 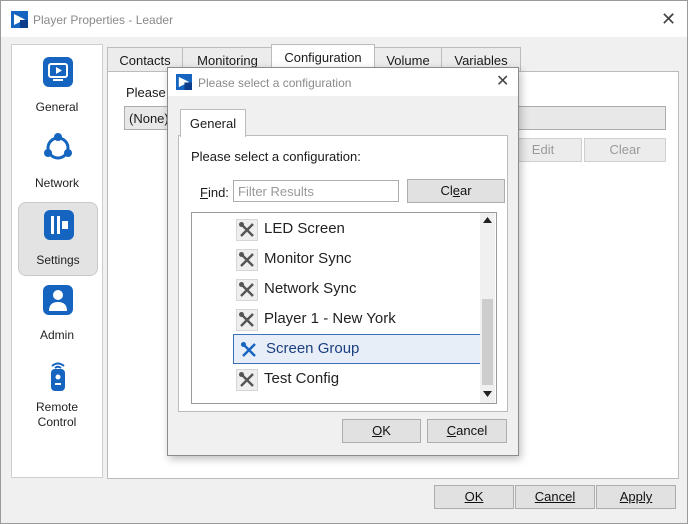 What do you see at coordinates (316, 191) in the screenshot?
I see `find-input` at bounding box center [316, 191].